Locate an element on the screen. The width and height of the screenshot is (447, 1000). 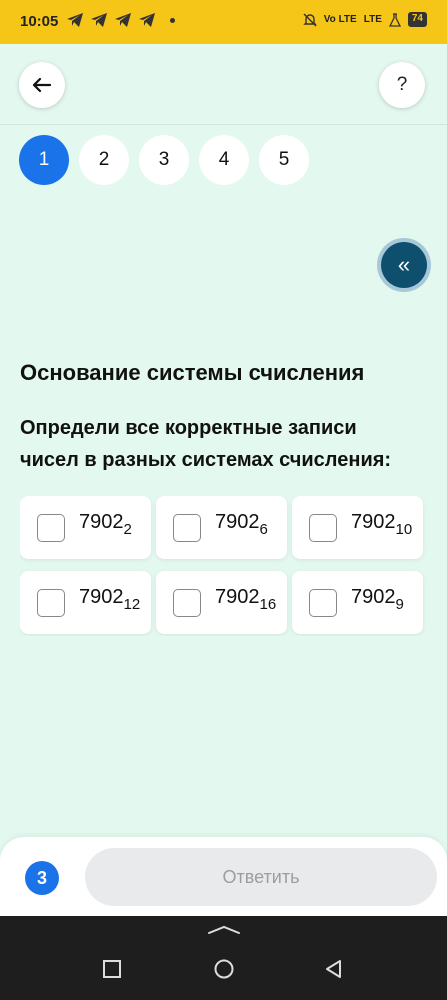
header-divider is located at coordinates (223, 124).